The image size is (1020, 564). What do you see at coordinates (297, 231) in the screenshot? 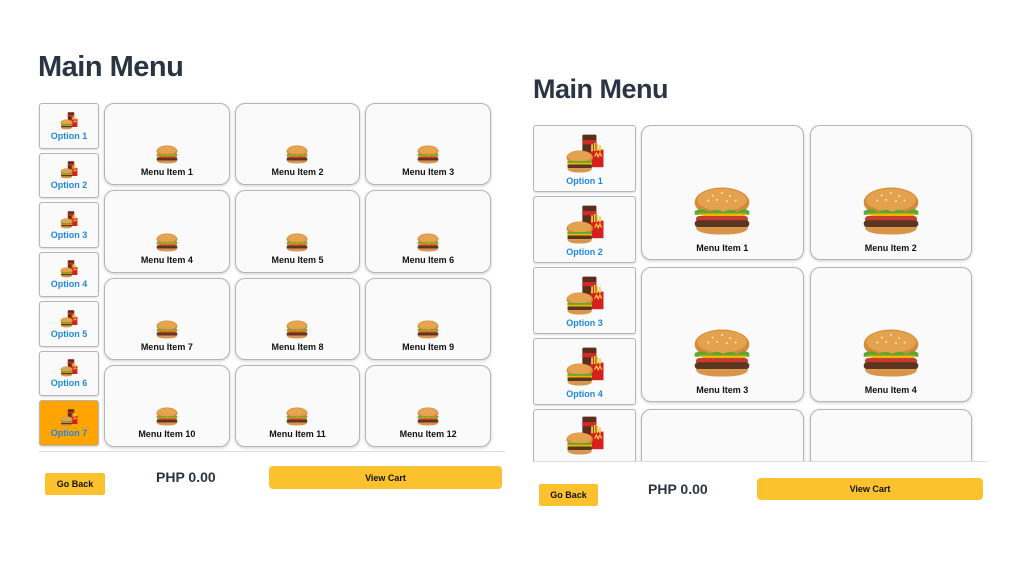
I see `menu-item-tile: Menu Item 5` at bounding box center [297, 231].